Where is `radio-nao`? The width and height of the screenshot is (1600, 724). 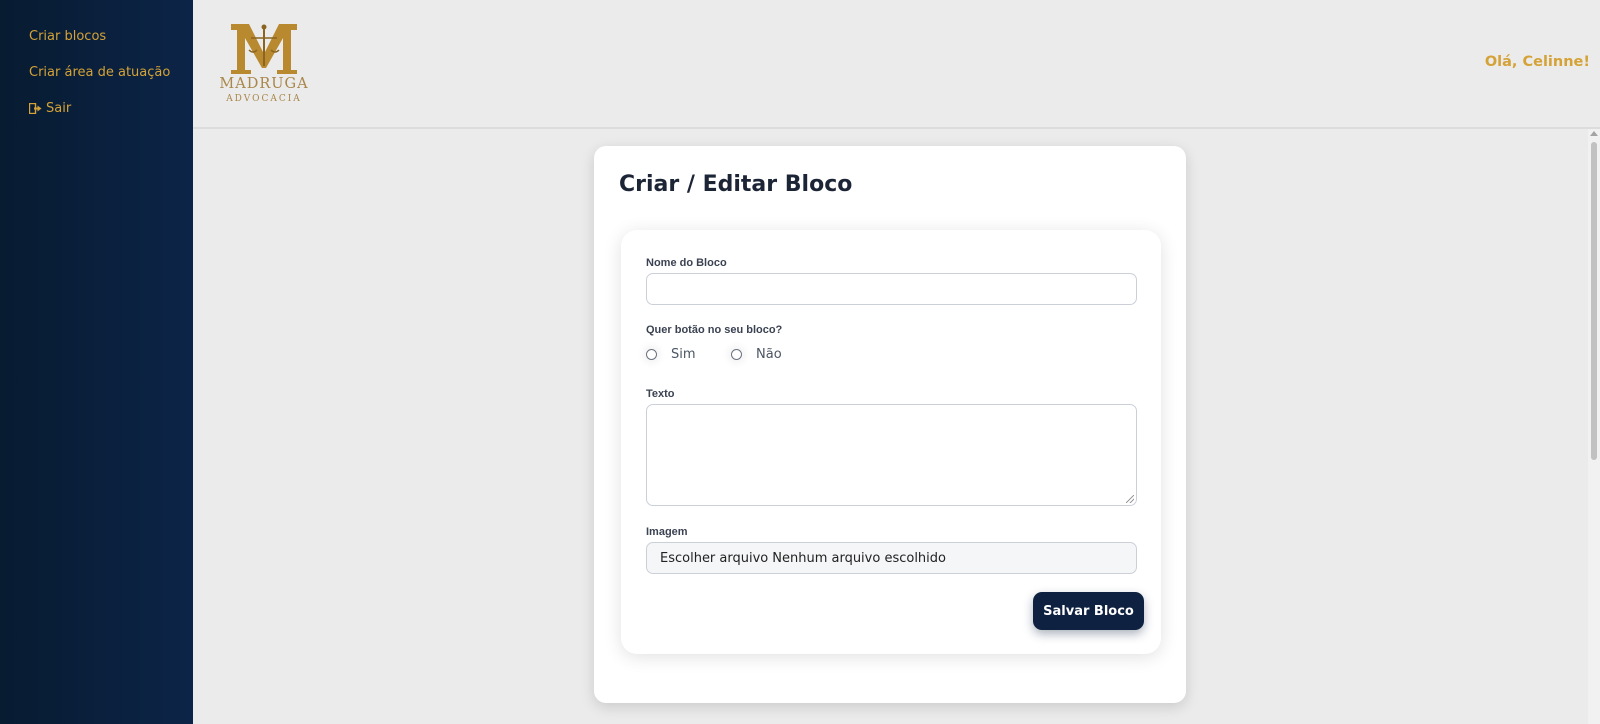 radio-nao is located at coordinates (736, 354).